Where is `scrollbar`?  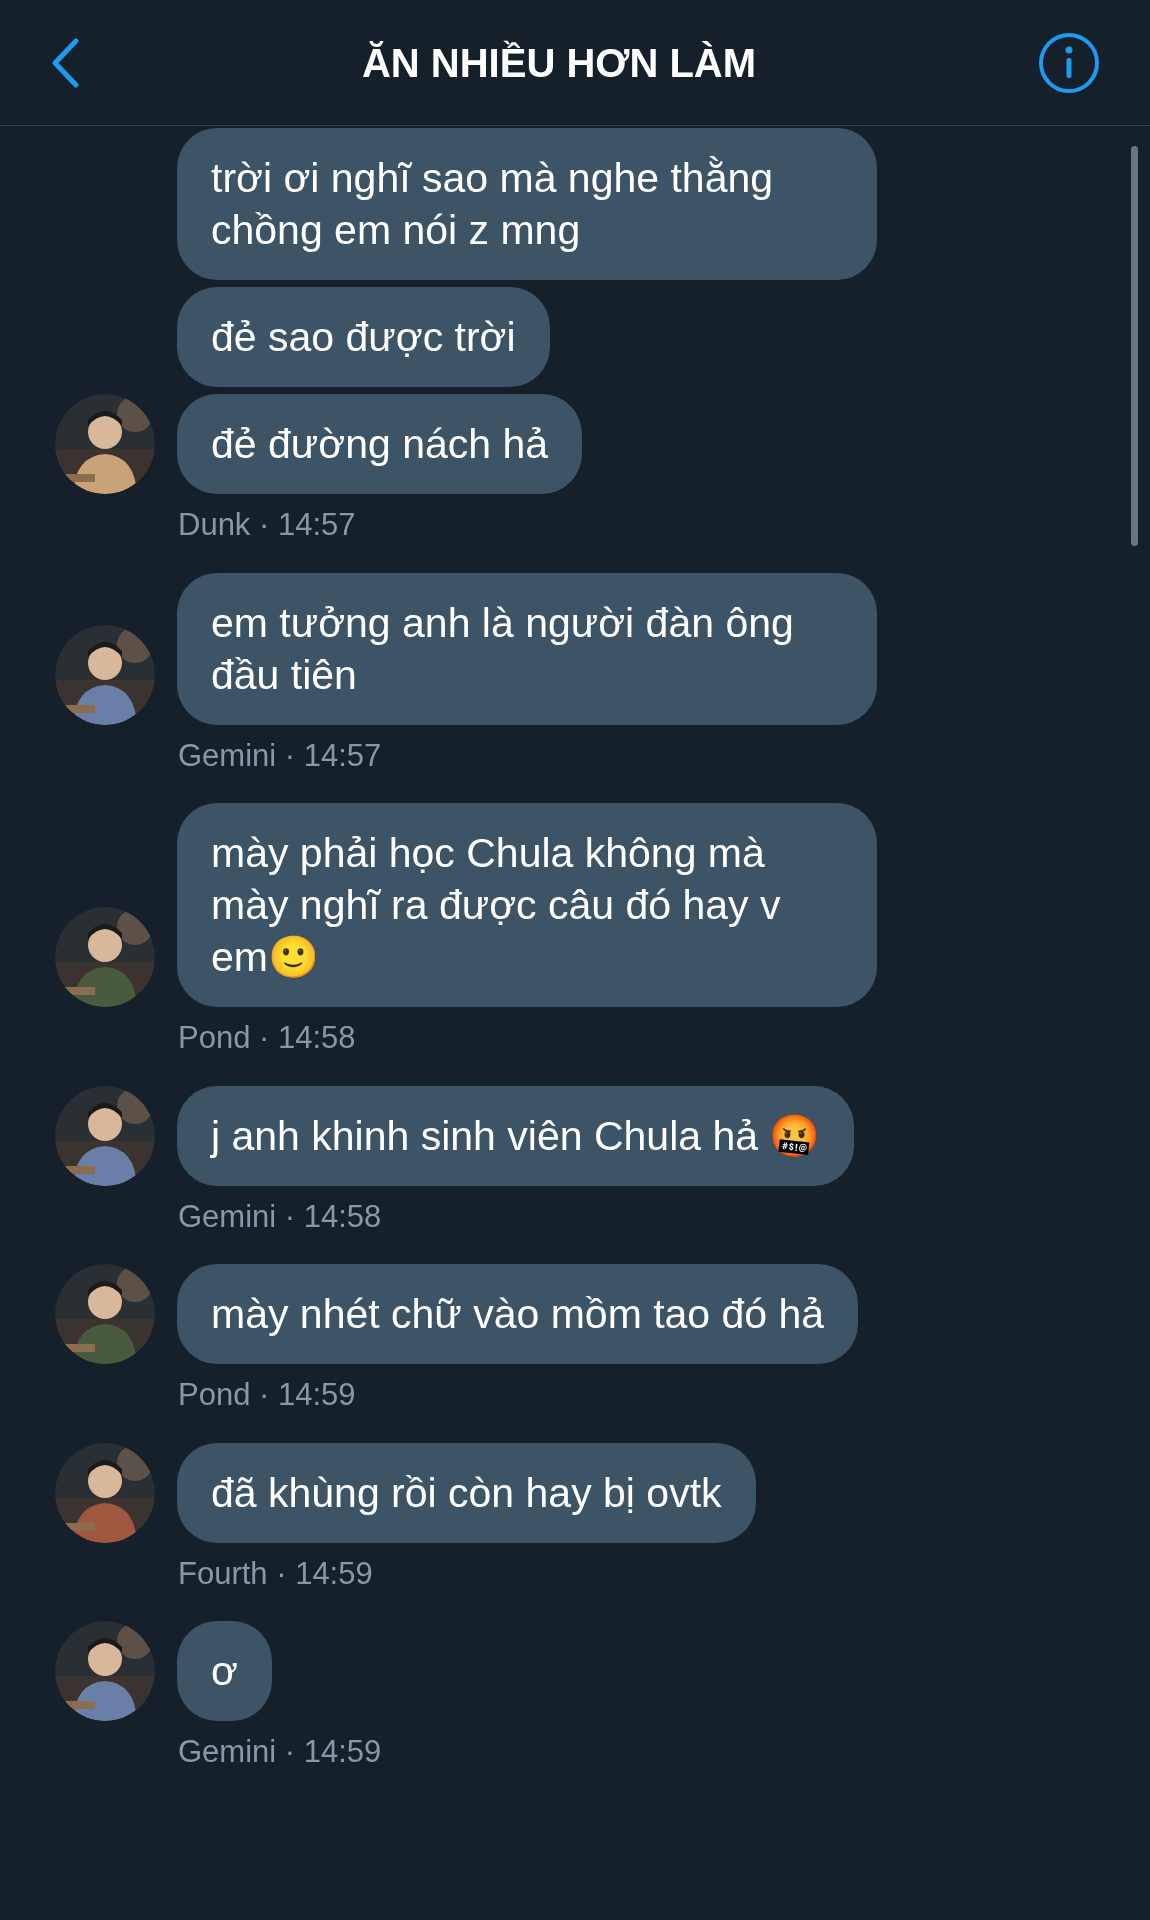
scrollbar is located at coordinates (1134, 346).